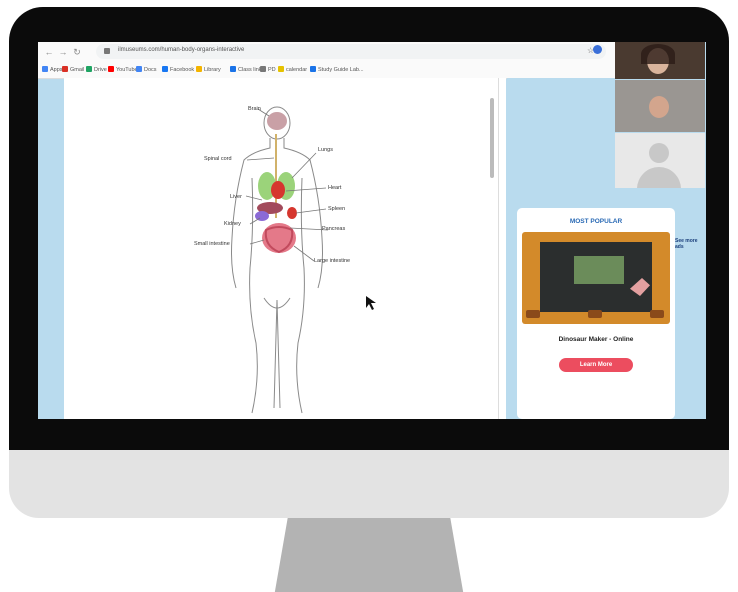 This screenshot has height=592, width=738. I want to click on bookmark-label: Docs, so click(150, 70).